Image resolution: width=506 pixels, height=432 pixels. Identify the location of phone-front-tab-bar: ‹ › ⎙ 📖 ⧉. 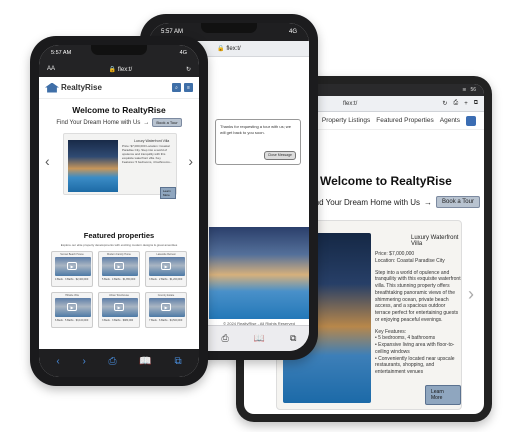
(119, 363).